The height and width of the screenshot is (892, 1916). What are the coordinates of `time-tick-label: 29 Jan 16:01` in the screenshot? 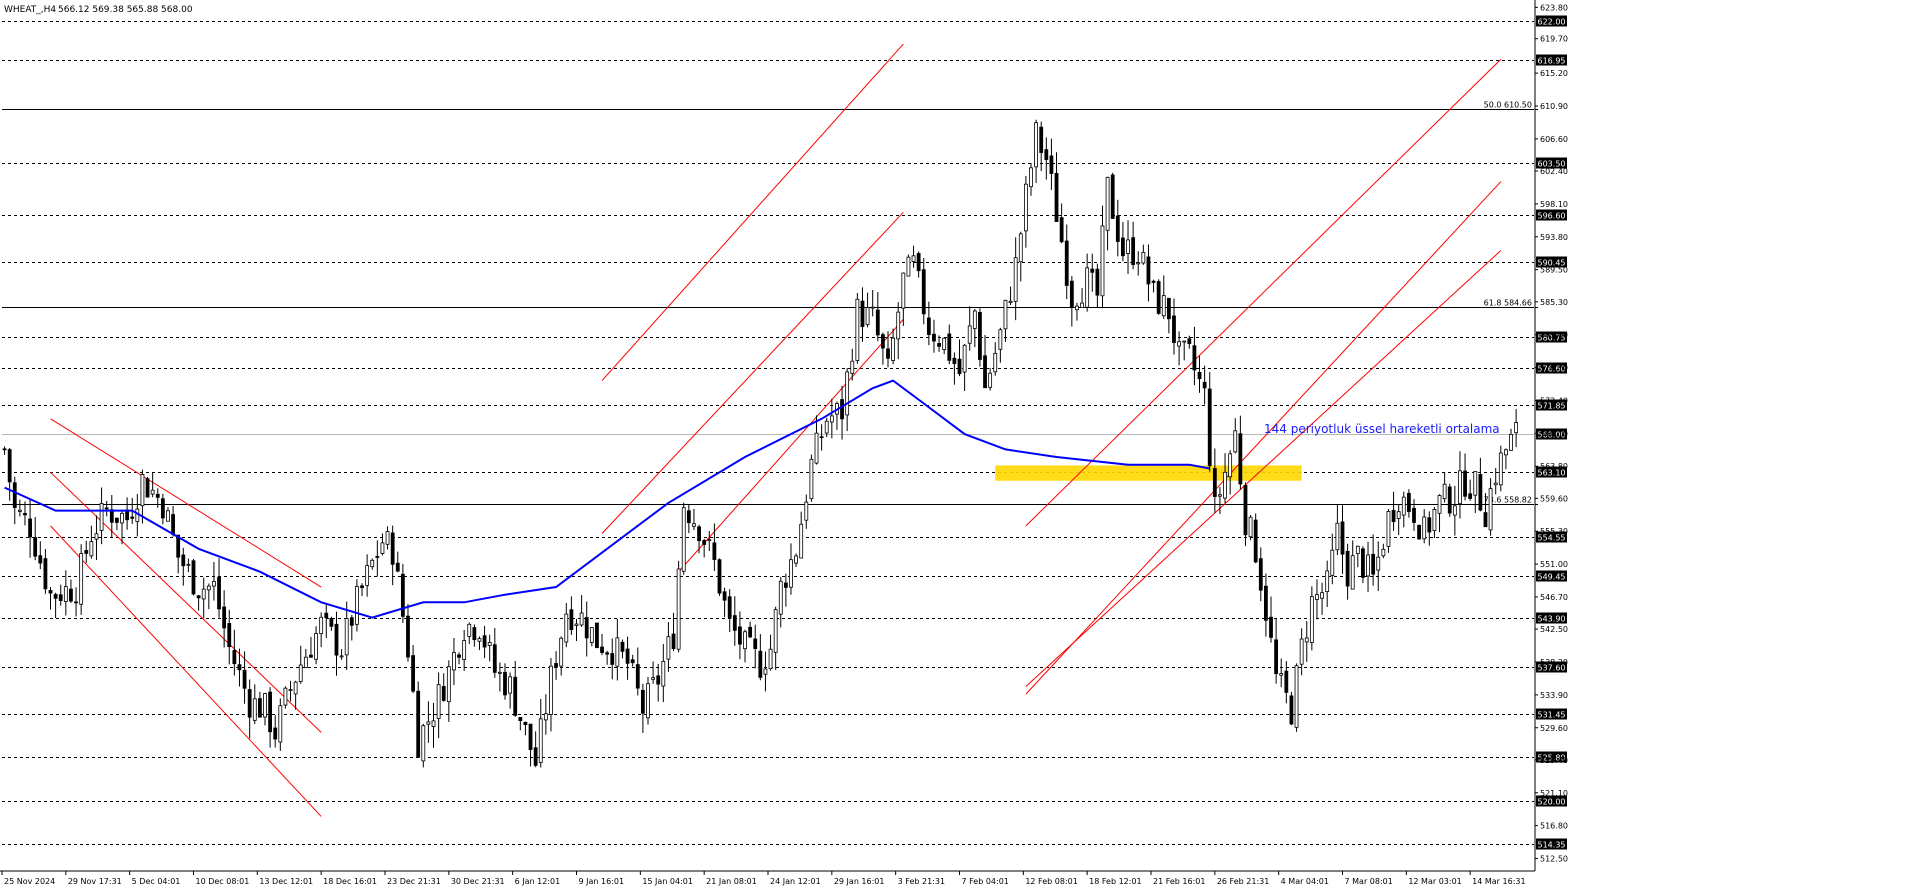 It's located at (859, 881).